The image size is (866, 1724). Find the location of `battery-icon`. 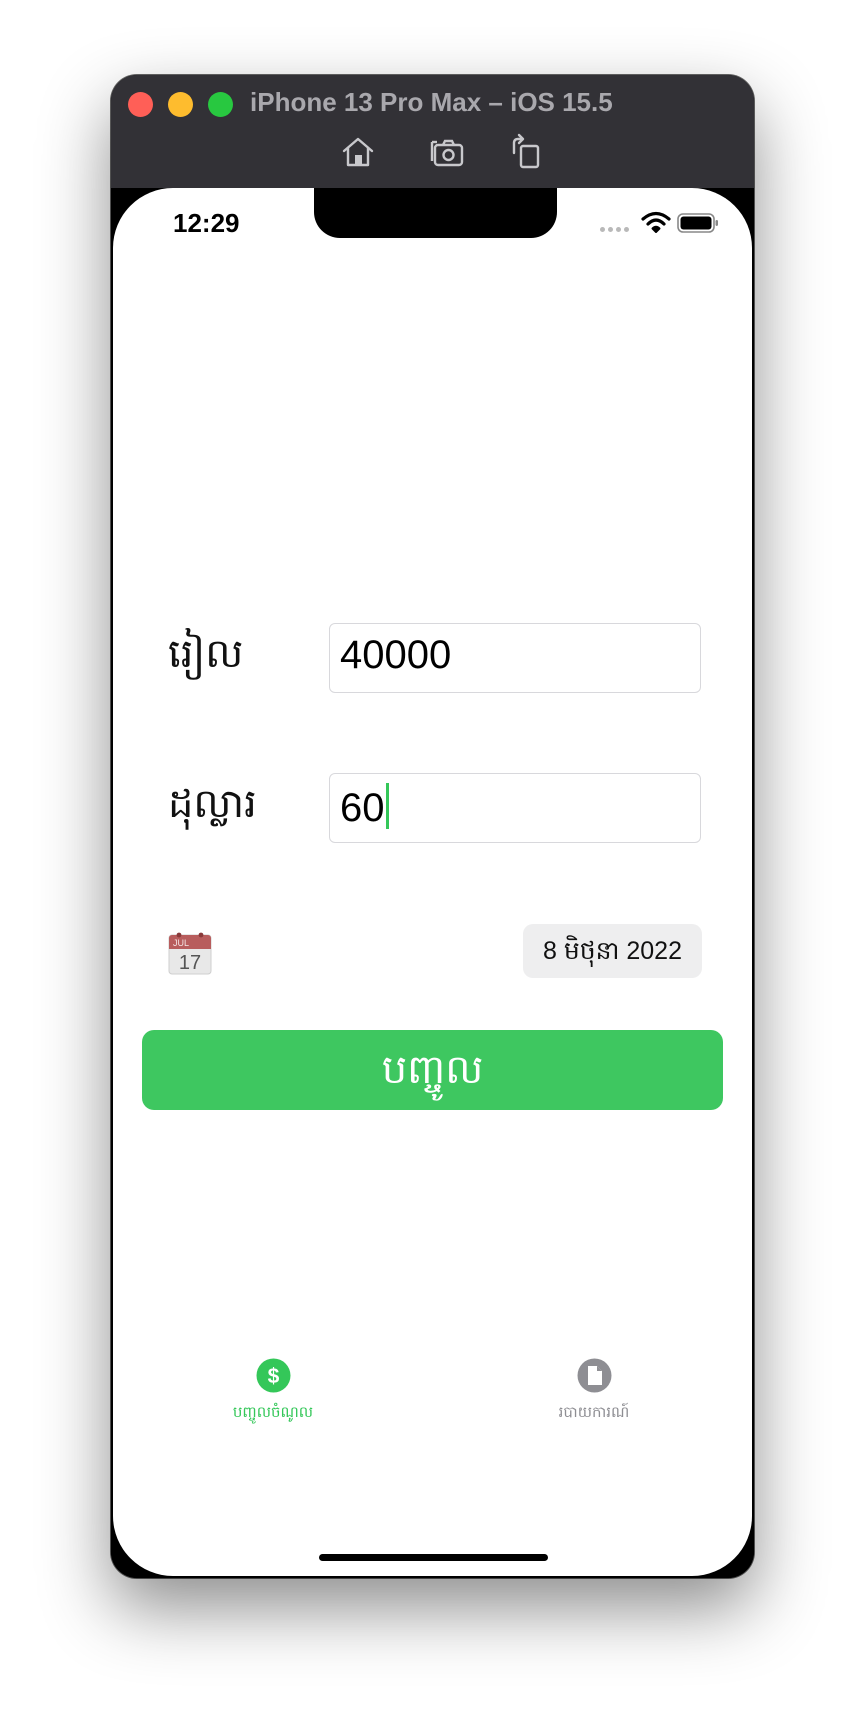

battery-icon is located at coordinates (697, 223).